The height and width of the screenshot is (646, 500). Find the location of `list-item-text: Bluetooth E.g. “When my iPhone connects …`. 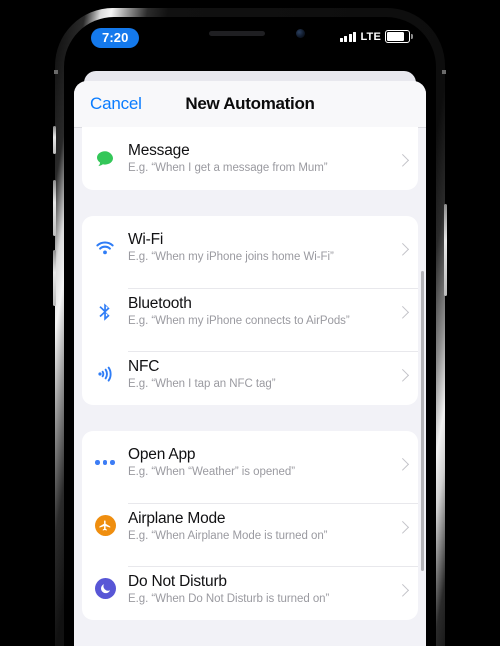

list-item-text: Bluetooth E.g. “When my iPhone connects … is located at coordinates (273, 310).